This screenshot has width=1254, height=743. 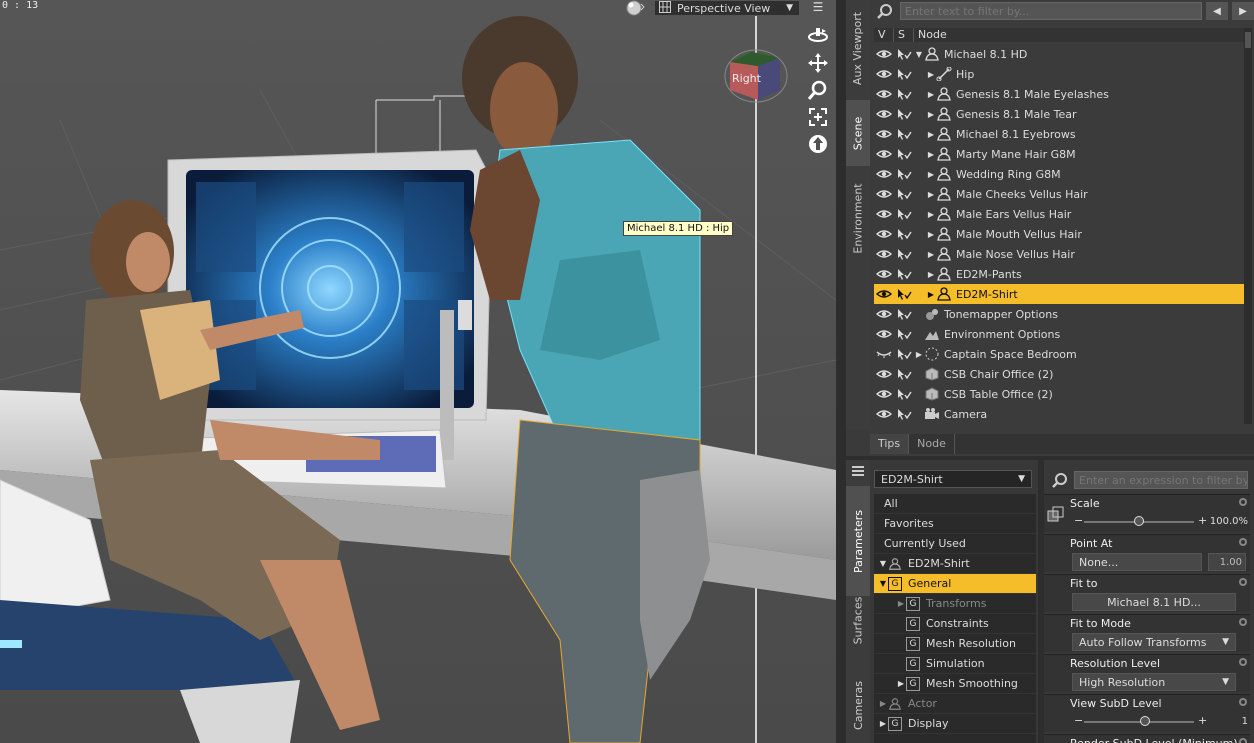 What do you see at coordinates (818, 143) in the screenshot?
I see `home-view-icon` at bounding box center [818, 143].